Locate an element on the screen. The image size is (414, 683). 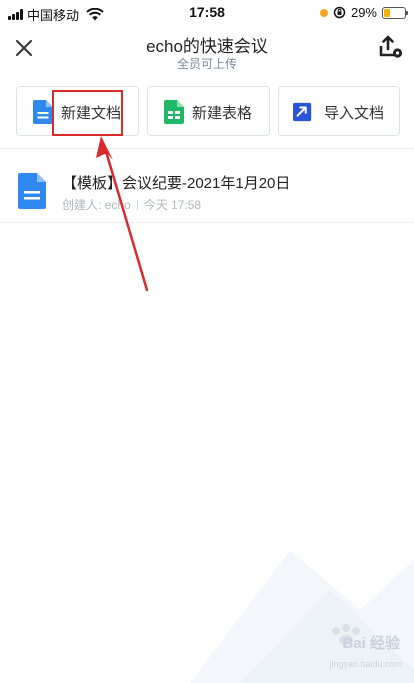
header: echo的快速会议 全员可上传 is located at coordinates (207, 51).